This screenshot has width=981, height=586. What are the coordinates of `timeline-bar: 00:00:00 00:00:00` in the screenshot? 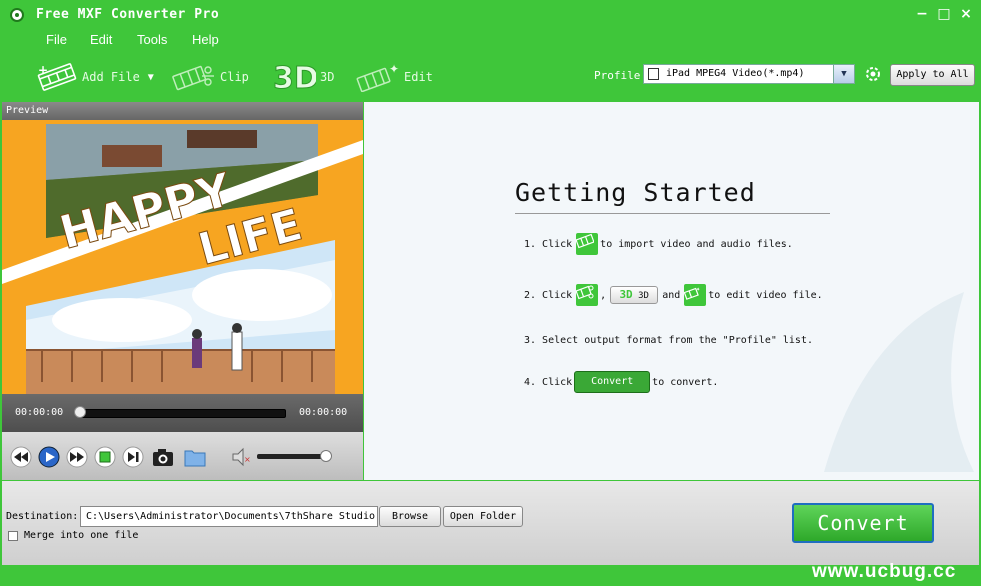 It's located at (182, 413).